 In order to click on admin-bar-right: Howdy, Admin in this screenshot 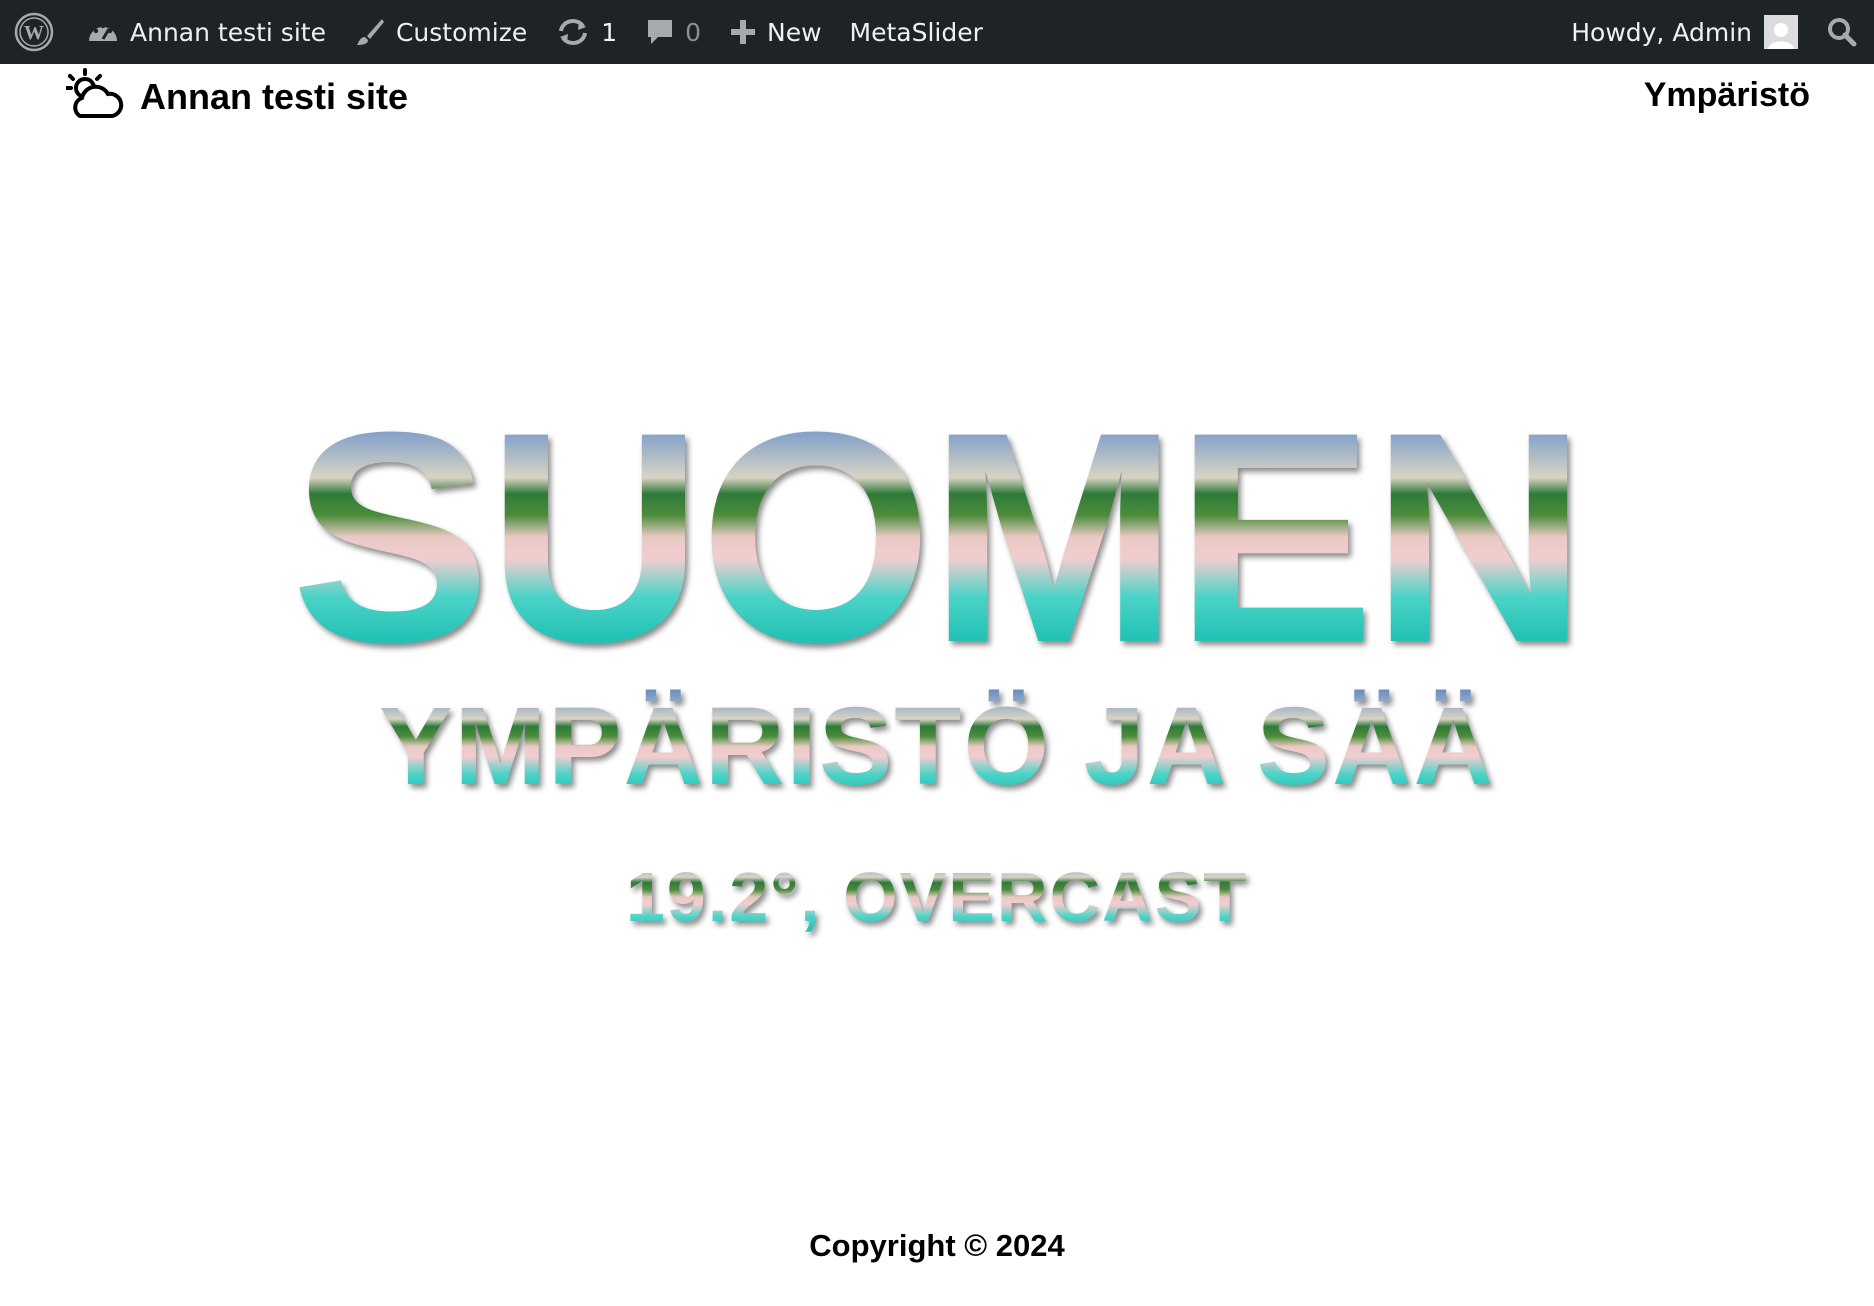, I will do `click(1715, 32)`.